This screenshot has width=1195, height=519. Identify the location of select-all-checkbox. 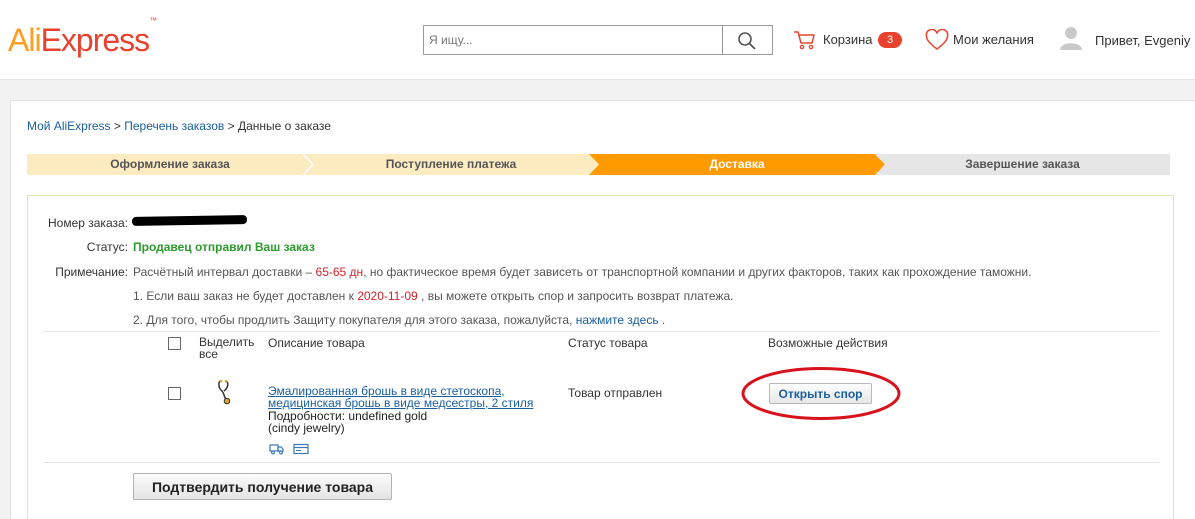
(174, 343).